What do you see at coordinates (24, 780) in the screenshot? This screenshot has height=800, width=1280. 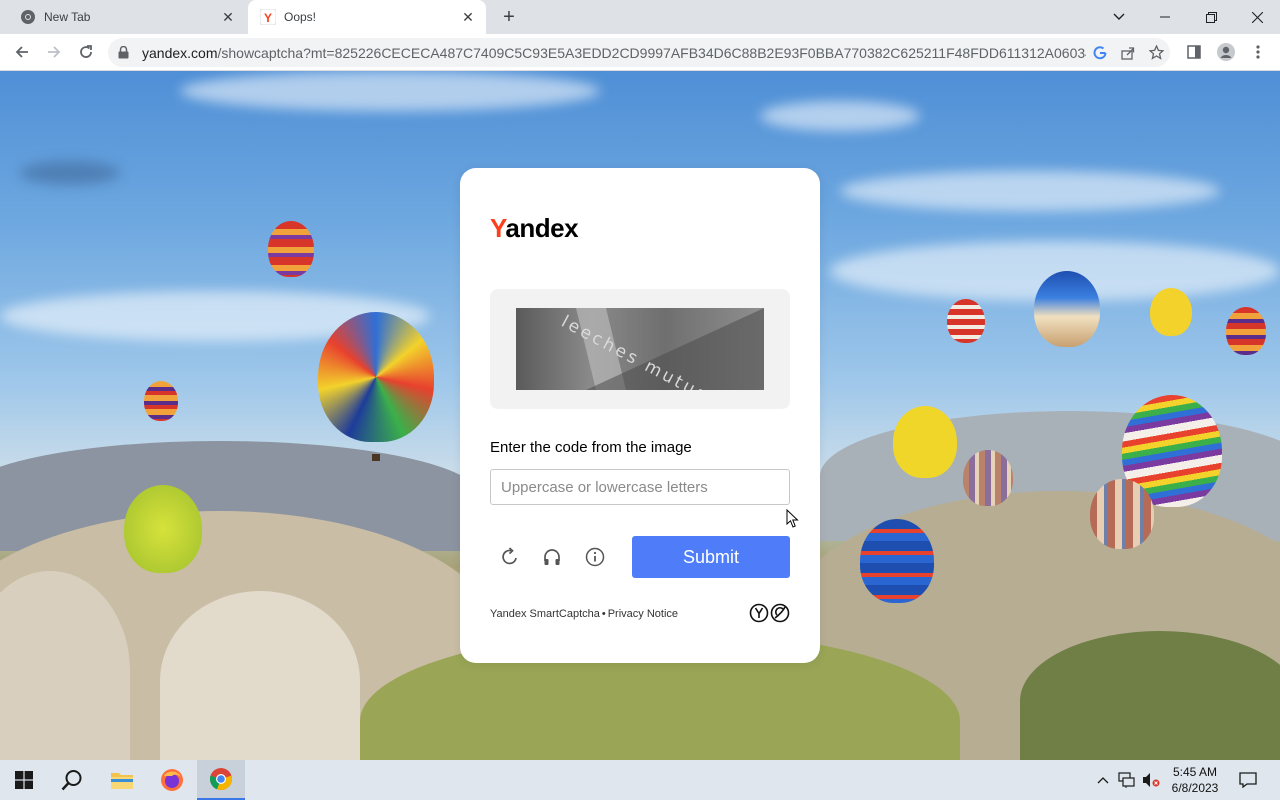 I see `windows-start-icon` at bounding box center [24, 780].